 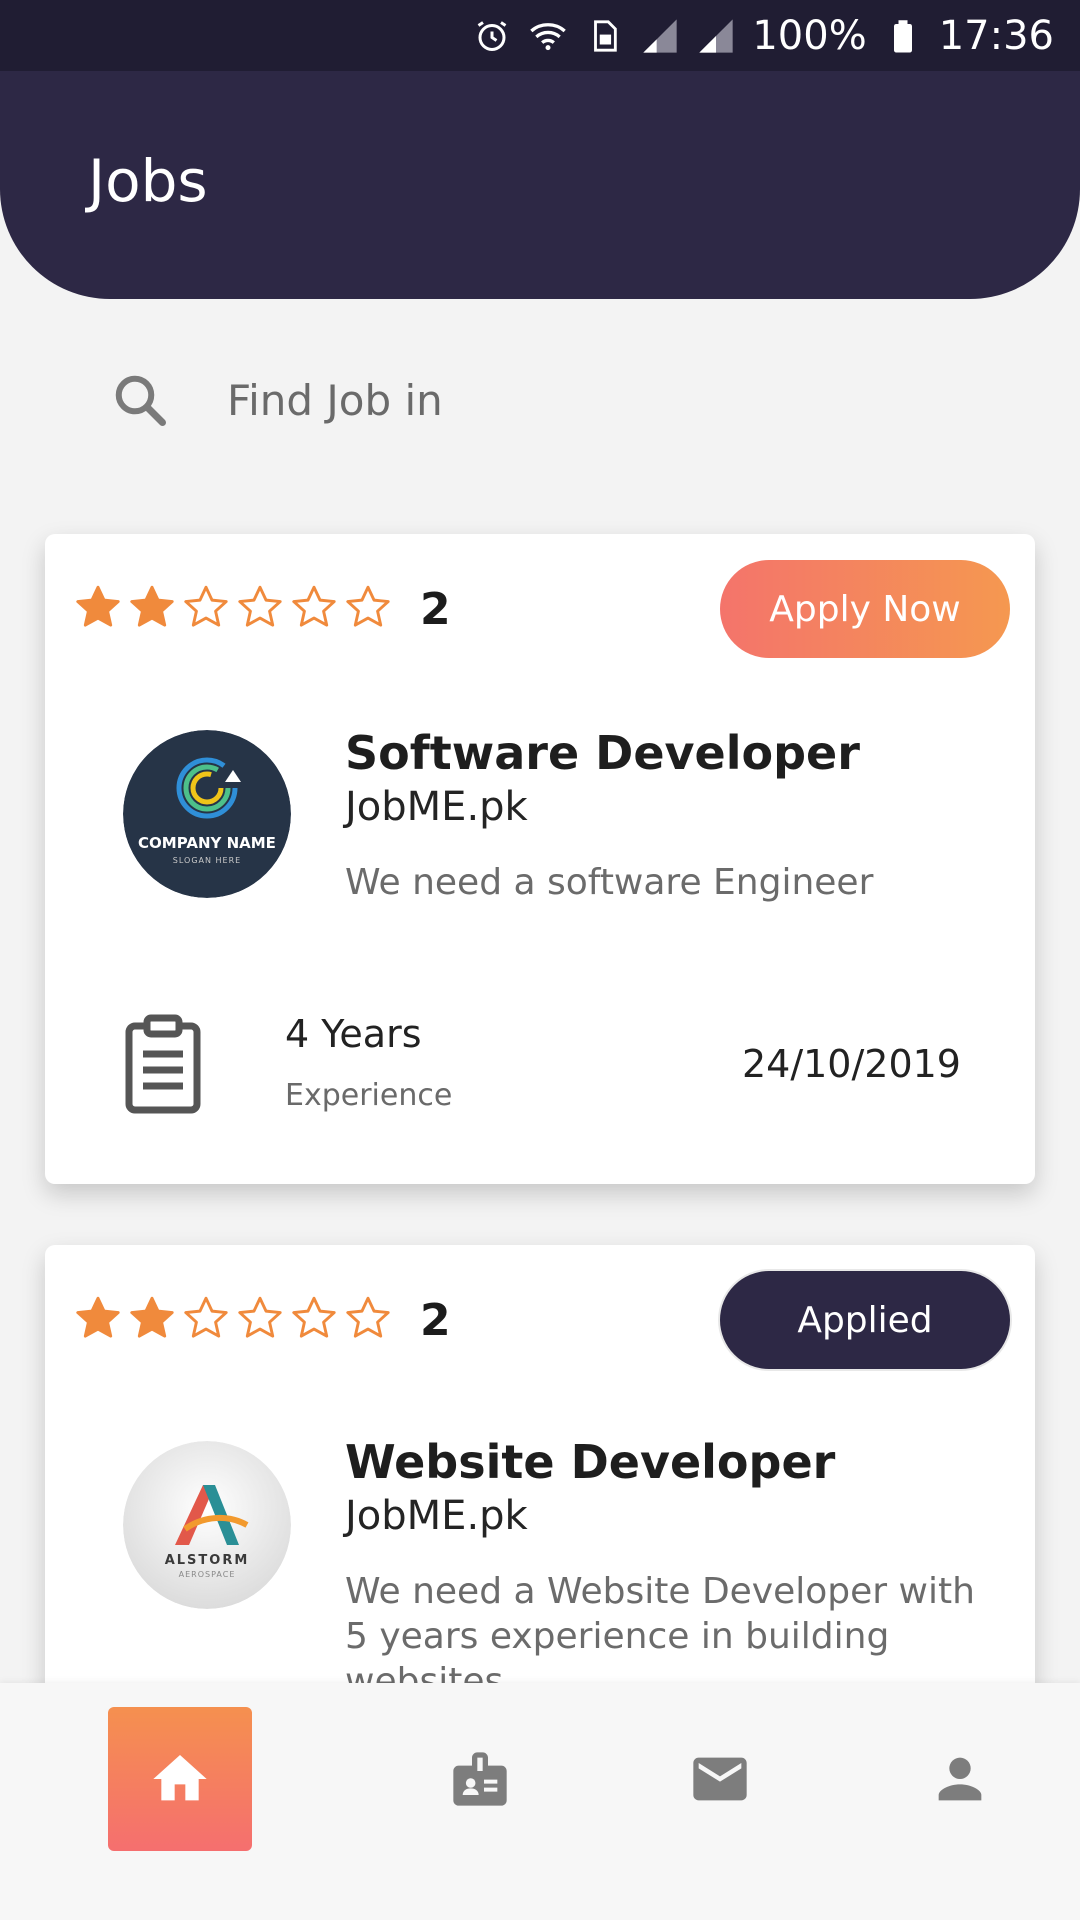 What do you see at coordinates (207, 814) in the screenshot?
I see `company-logo: COMPANY NAME SLOGAN HERE` at bounding box center [207, 814].